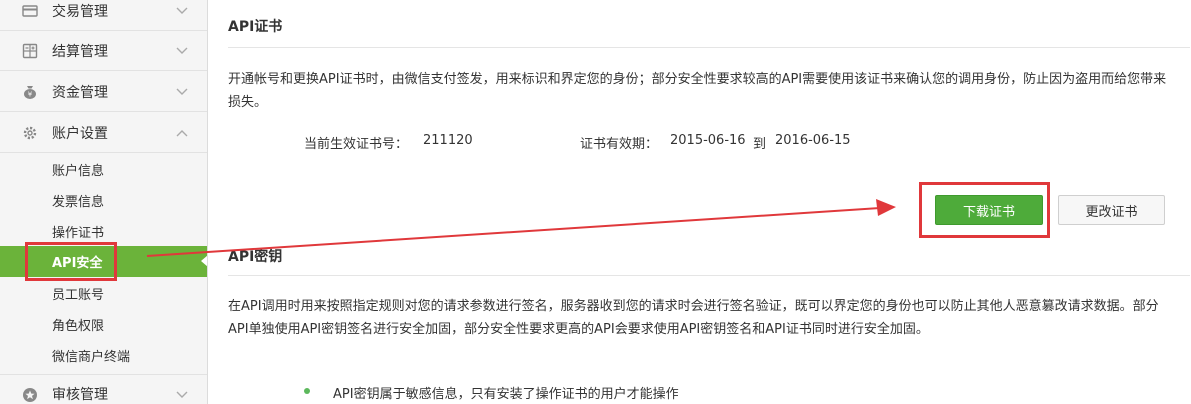  What do you see at coordinates (989, 210) in the screenshot?
I see `download-cert-button: 下载证书` at bounding box center [989, 210].